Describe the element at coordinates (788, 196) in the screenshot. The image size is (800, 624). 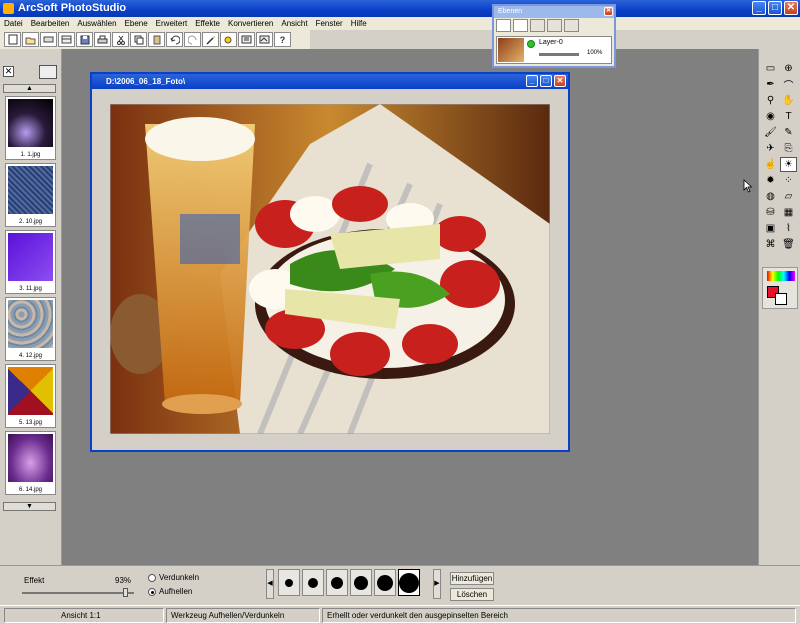
I see `eraser-icon: ▱` at that location.